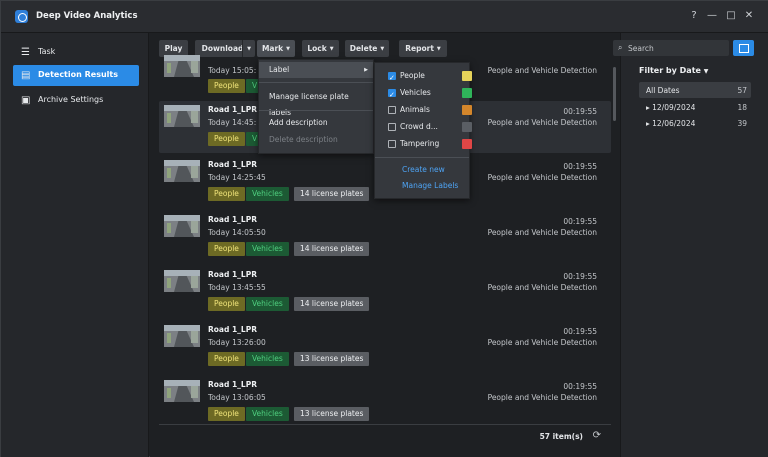 The width and height of the screenshot is (768, 457). I want to click on event-time: Today 13:06:05, so click(237, 397).